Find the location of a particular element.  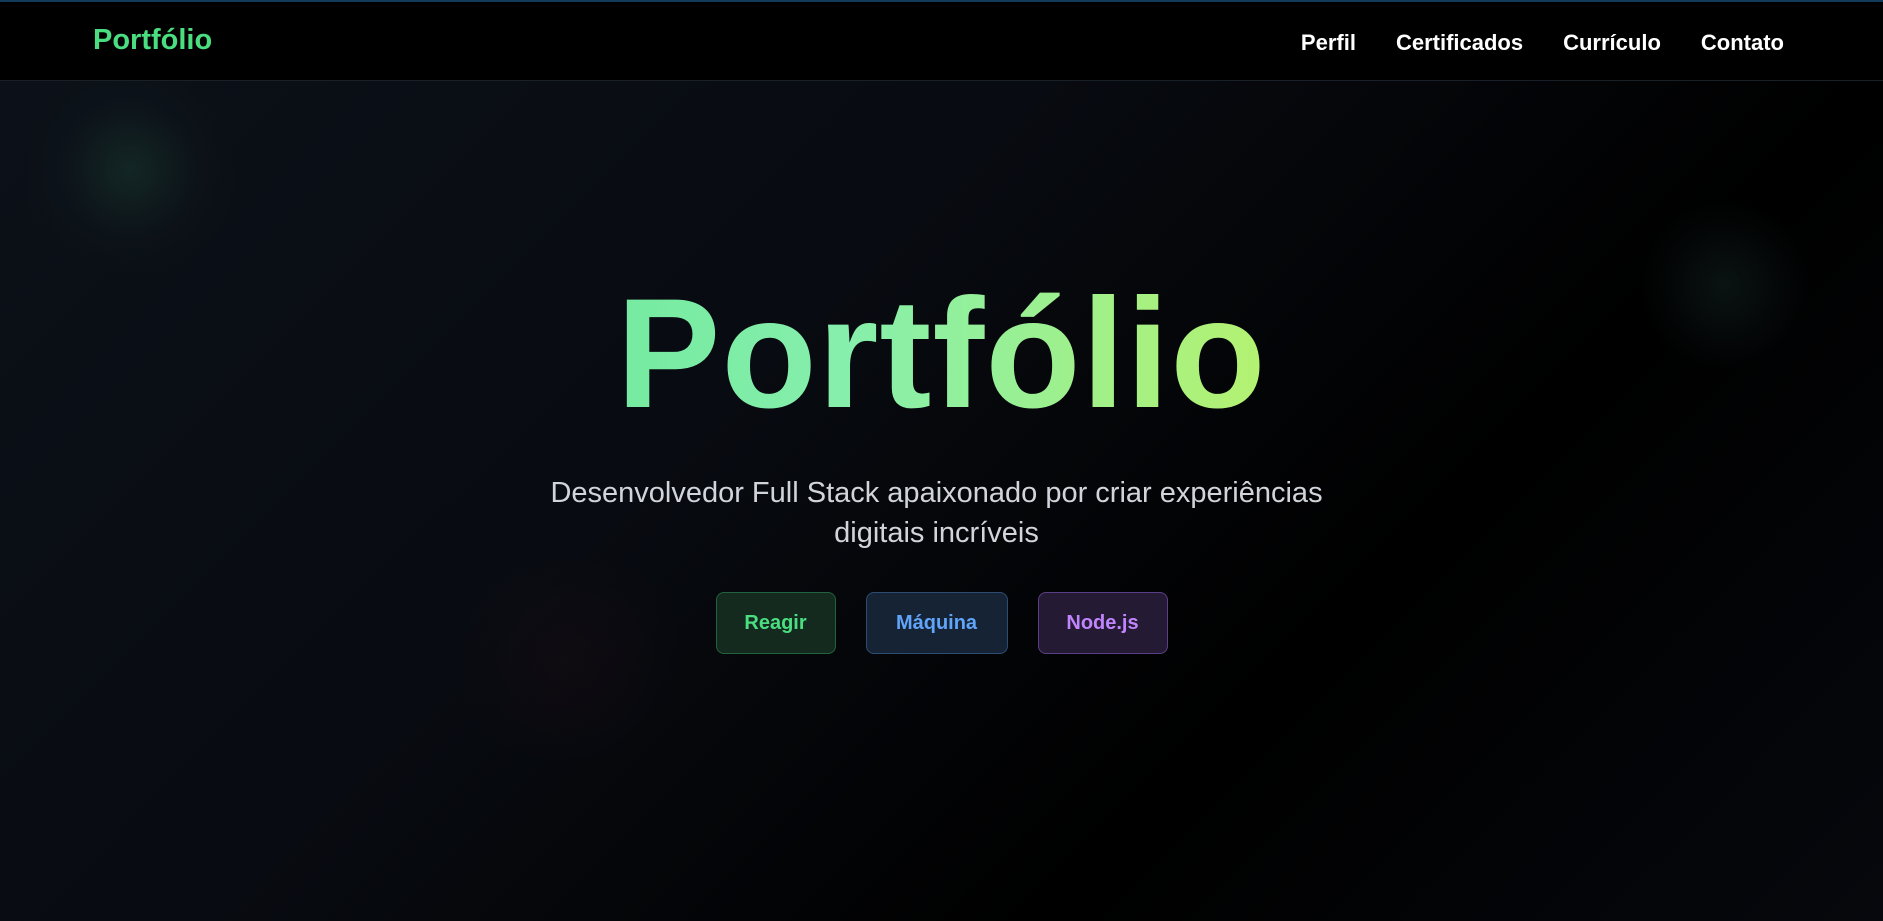

nav-link-curriculo: Currículo is located at coordinates (1612, 43).